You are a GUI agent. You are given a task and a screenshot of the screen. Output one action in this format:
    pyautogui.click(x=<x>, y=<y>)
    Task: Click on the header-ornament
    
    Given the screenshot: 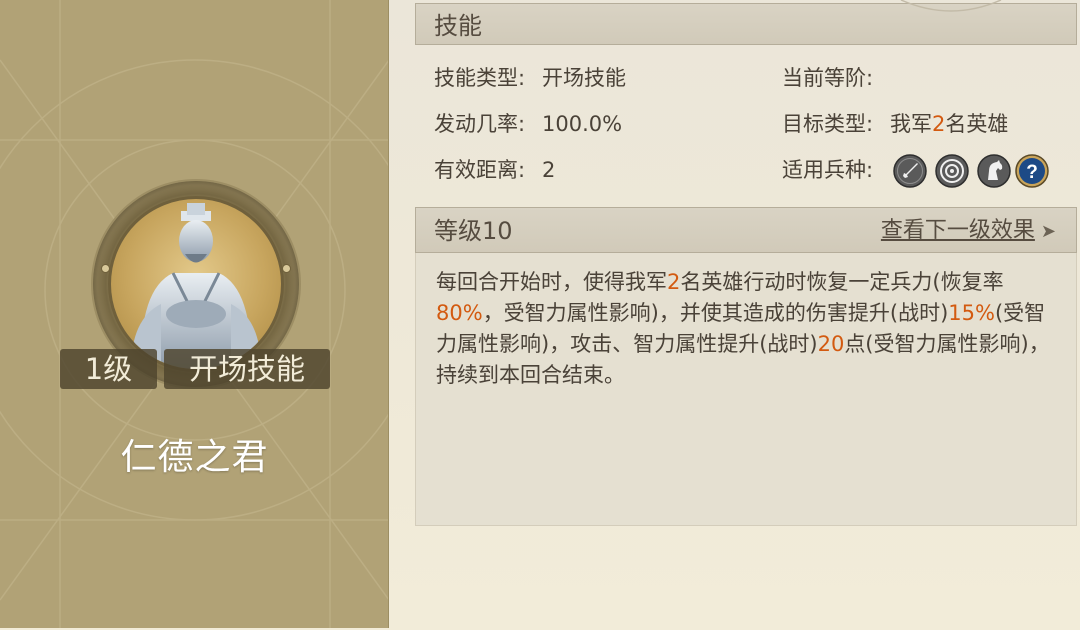 What is the action you would take?
    pyautogui.click(x=951, y=6)
    